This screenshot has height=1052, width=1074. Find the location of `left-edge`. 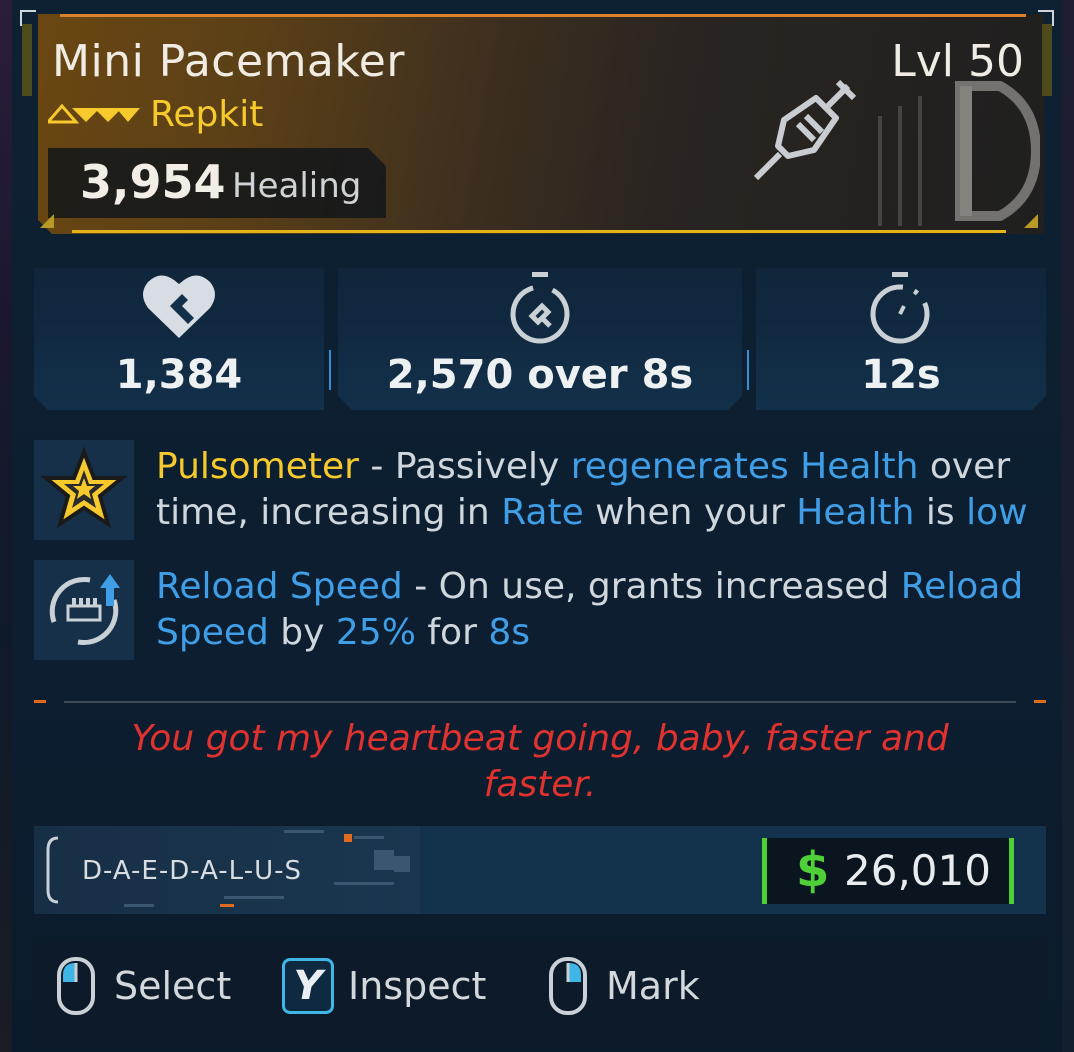

left-edge is located at coordinates (6, 526).